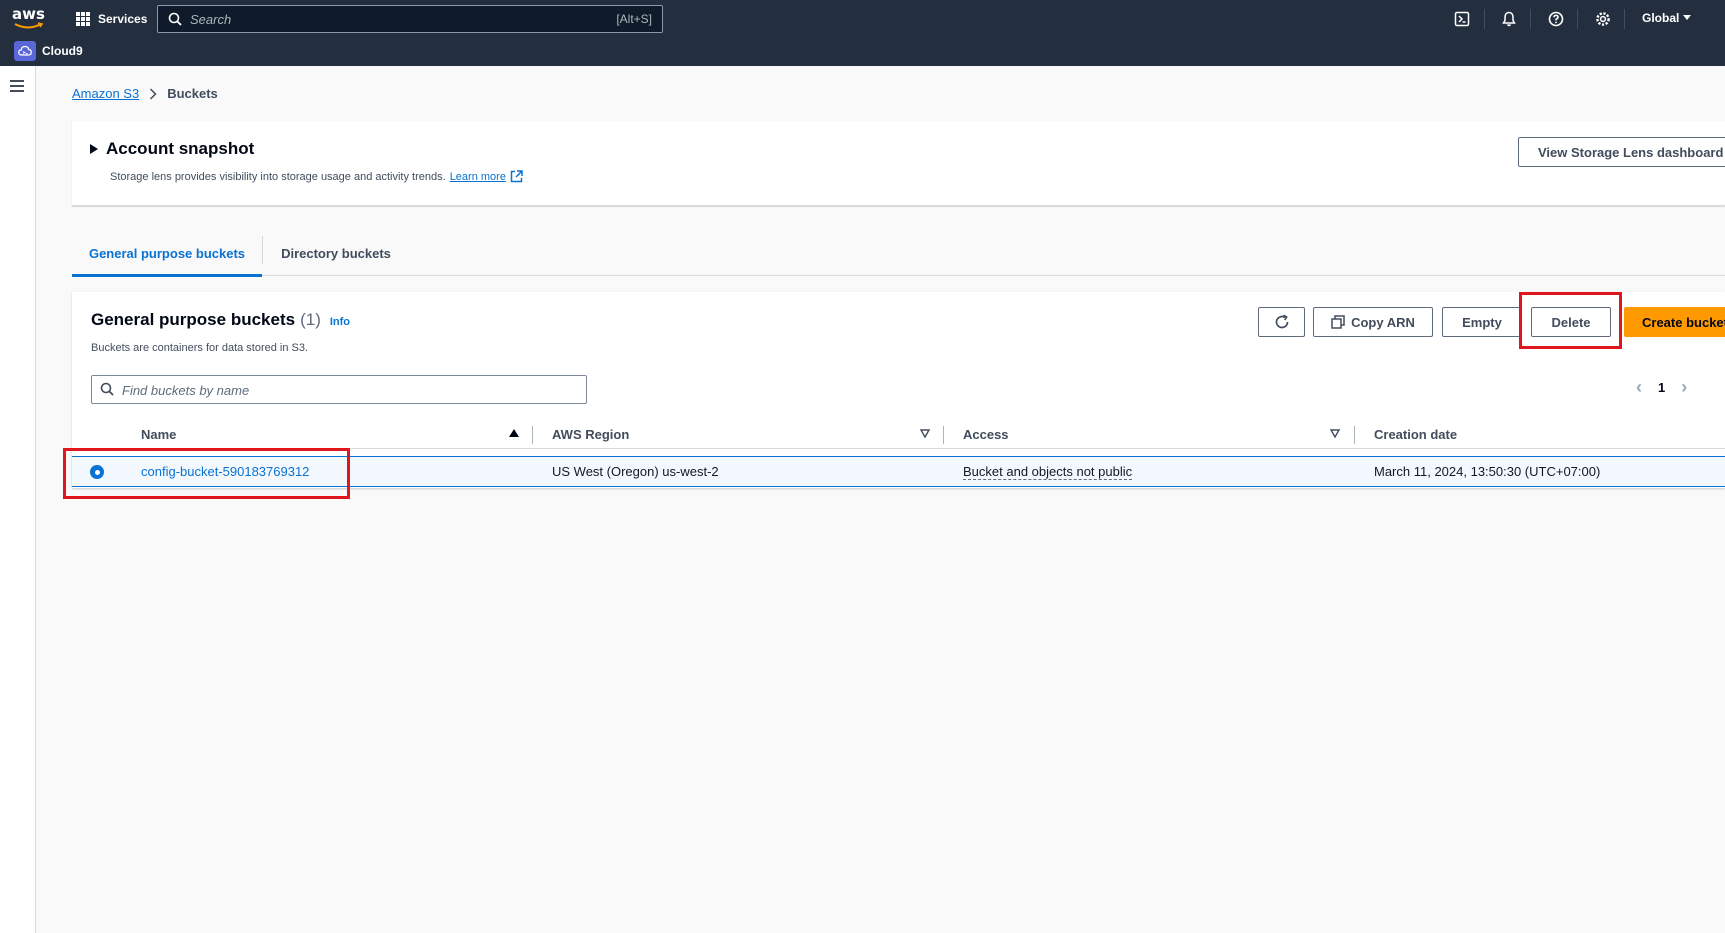  I want to click on caret-right-icon, so click(94, 149).